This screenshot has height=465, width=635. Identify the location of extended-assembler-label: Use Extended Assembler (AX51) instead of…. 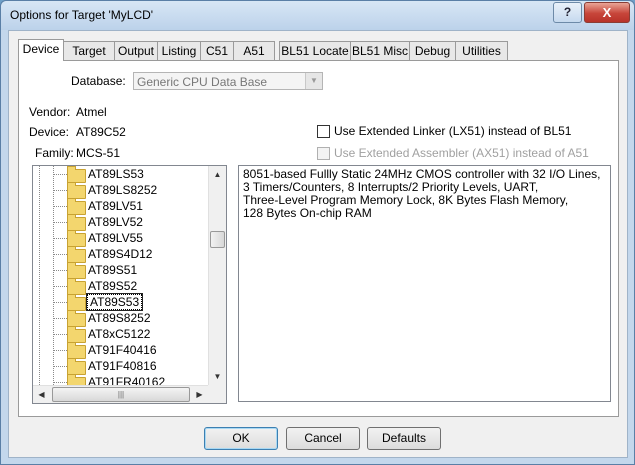
(461, 153).